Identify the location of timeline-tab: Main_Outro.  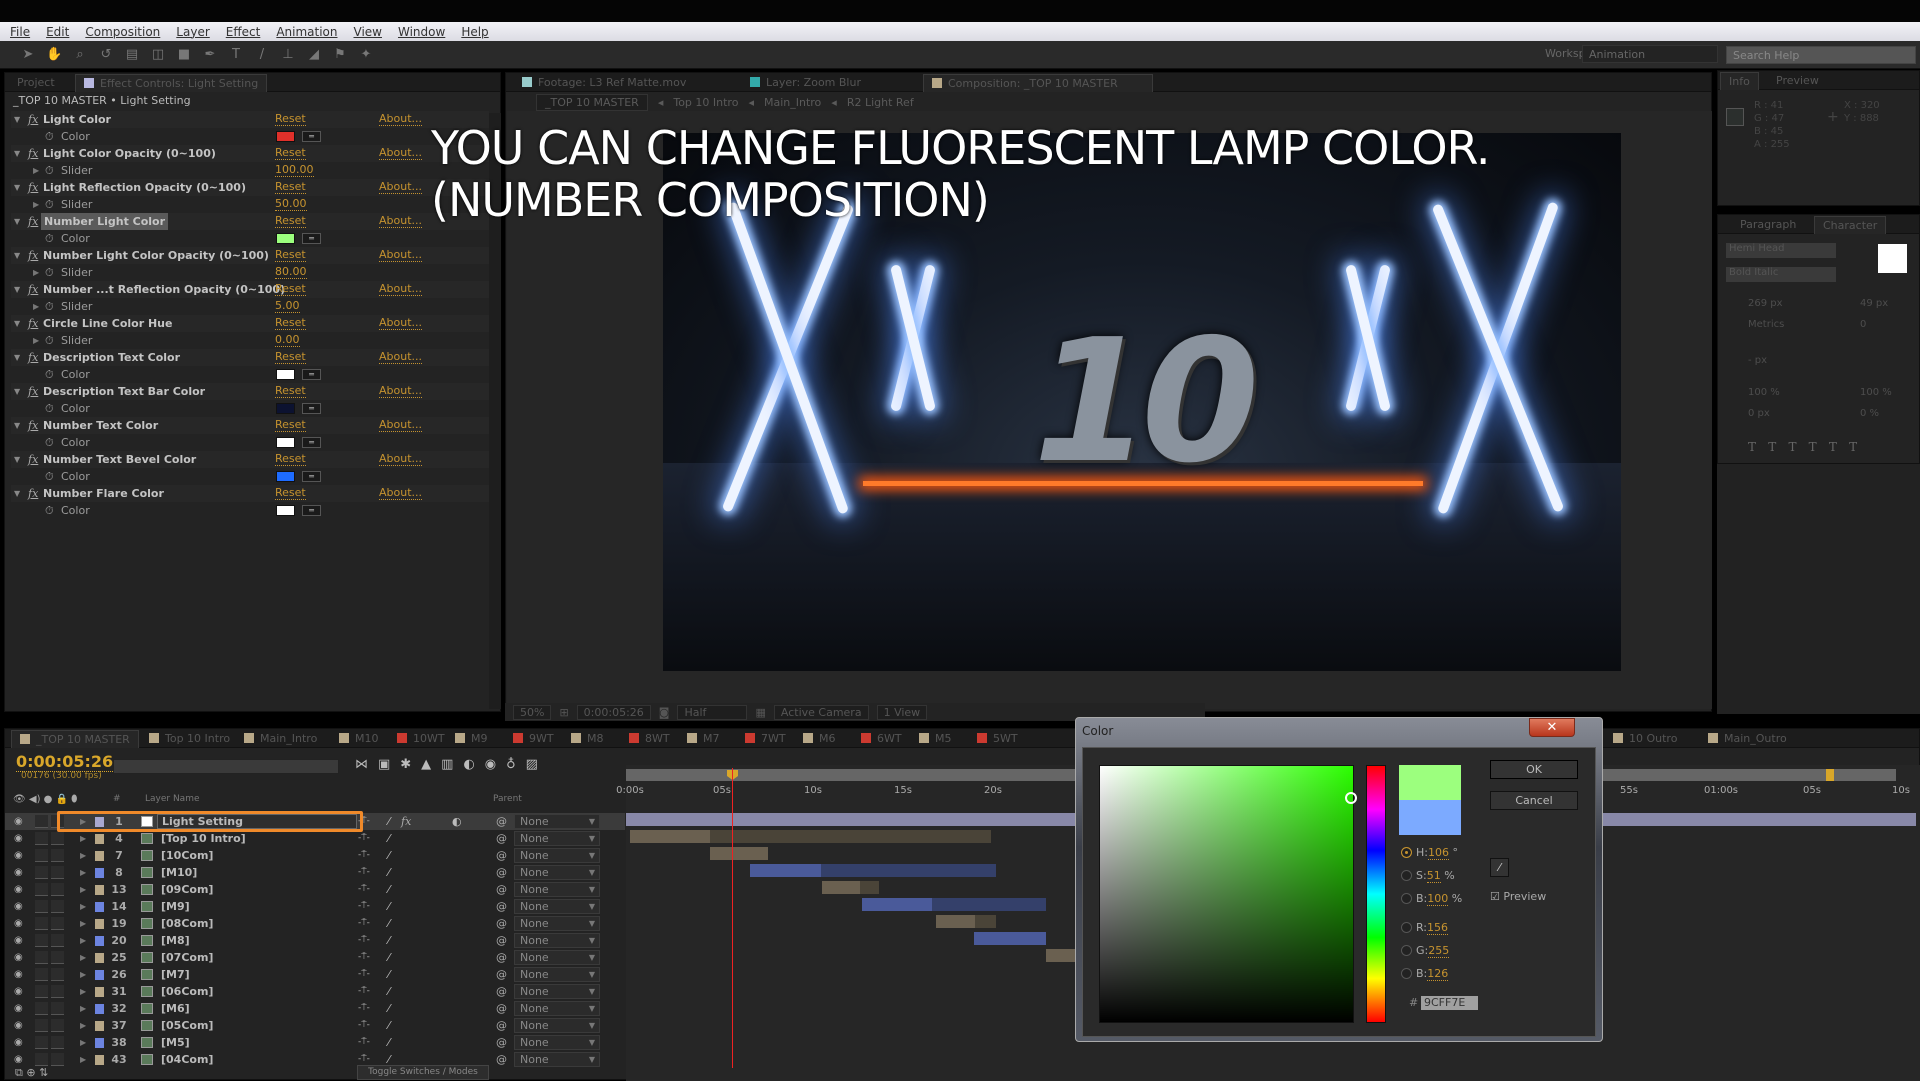
(1747, 739).